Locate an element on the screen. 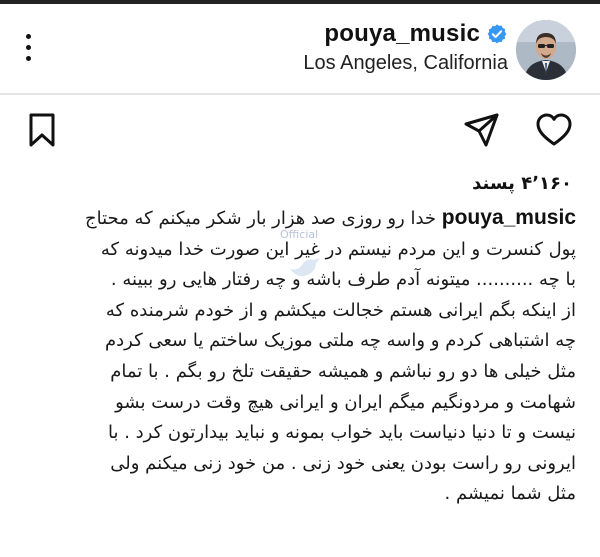 The image size is (600, 557). header-divider is located at coordinates (300, 94).